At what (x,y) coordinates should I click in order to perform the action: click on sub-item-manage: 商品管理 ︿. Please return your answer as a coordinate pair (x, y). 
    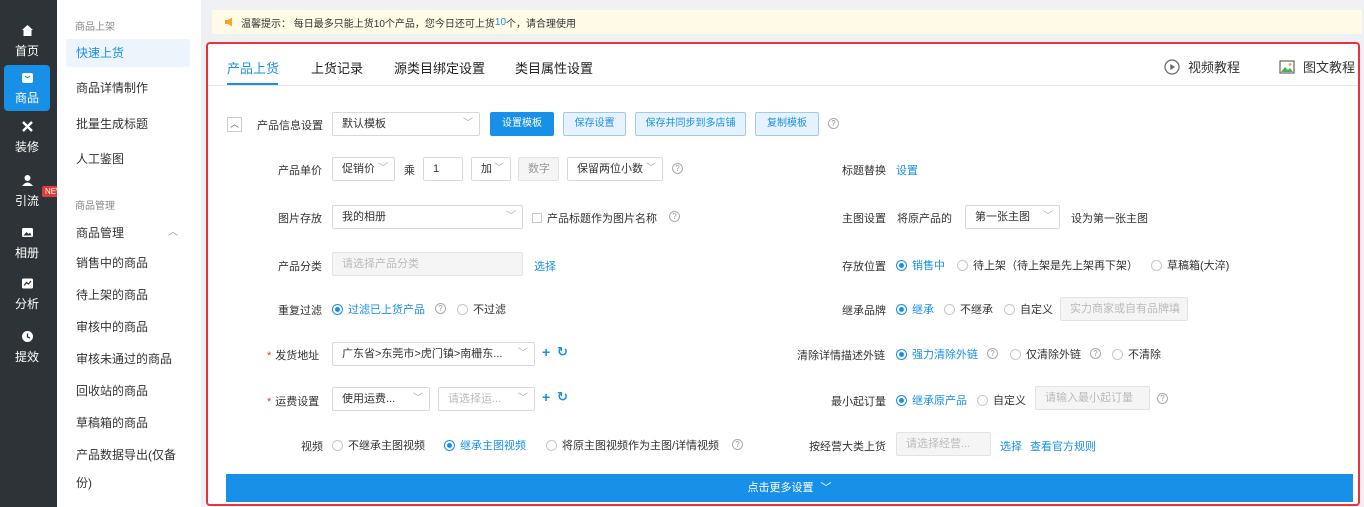
    Looking at the image, I should click on (128, 233).